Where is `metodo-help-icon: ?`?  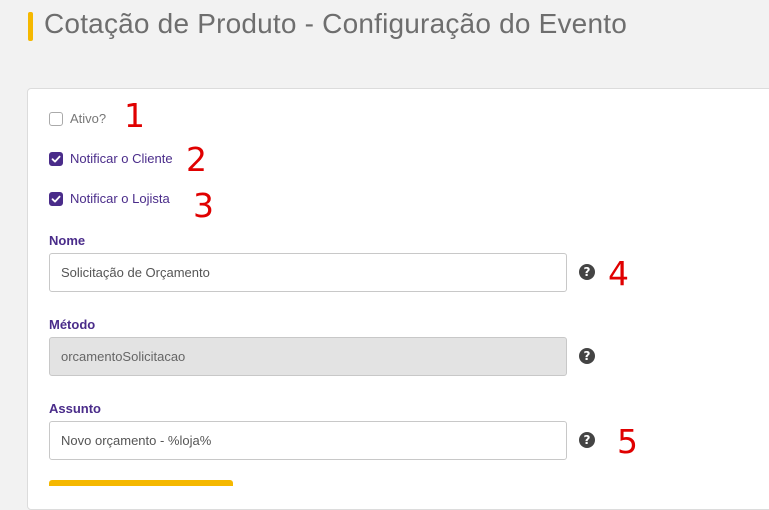 metodo-help-icon: ? is located at coordinates (587, 356).